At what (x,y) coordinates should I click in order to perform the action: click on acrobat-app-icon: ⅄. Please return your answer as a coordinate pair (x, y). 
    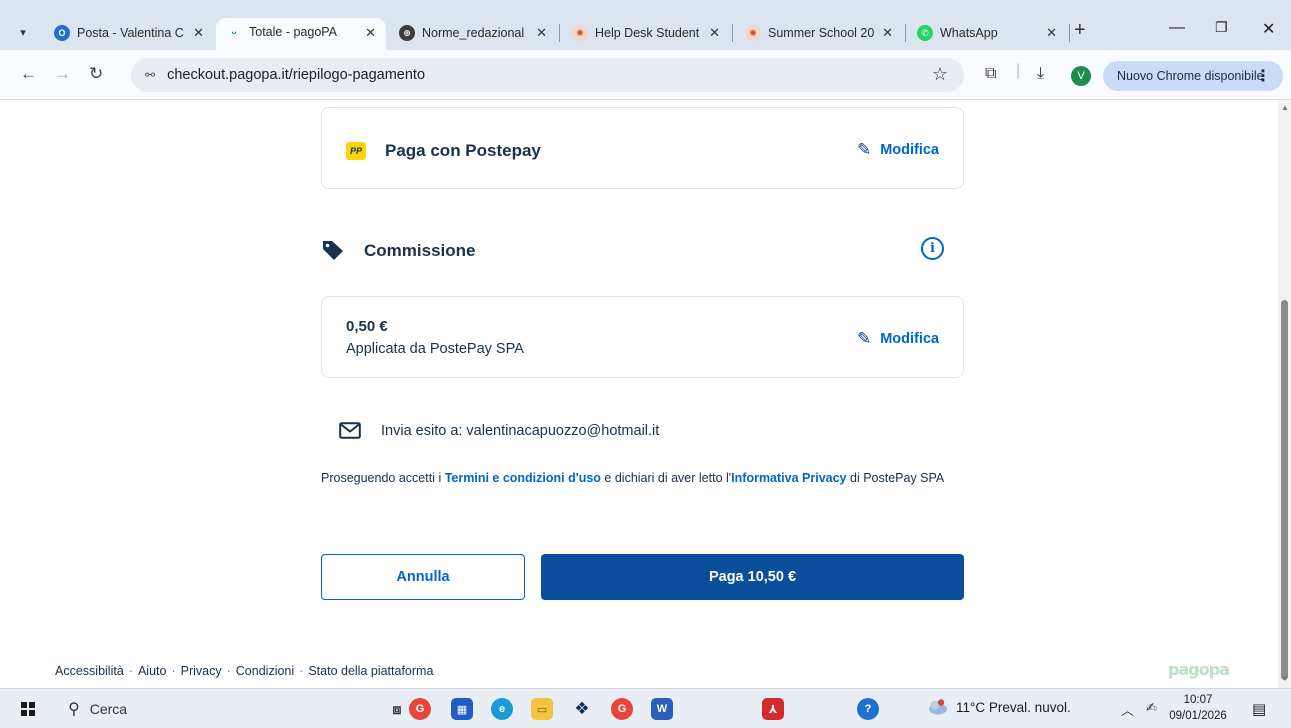
    Looking at the image, I should click on (773, 709).